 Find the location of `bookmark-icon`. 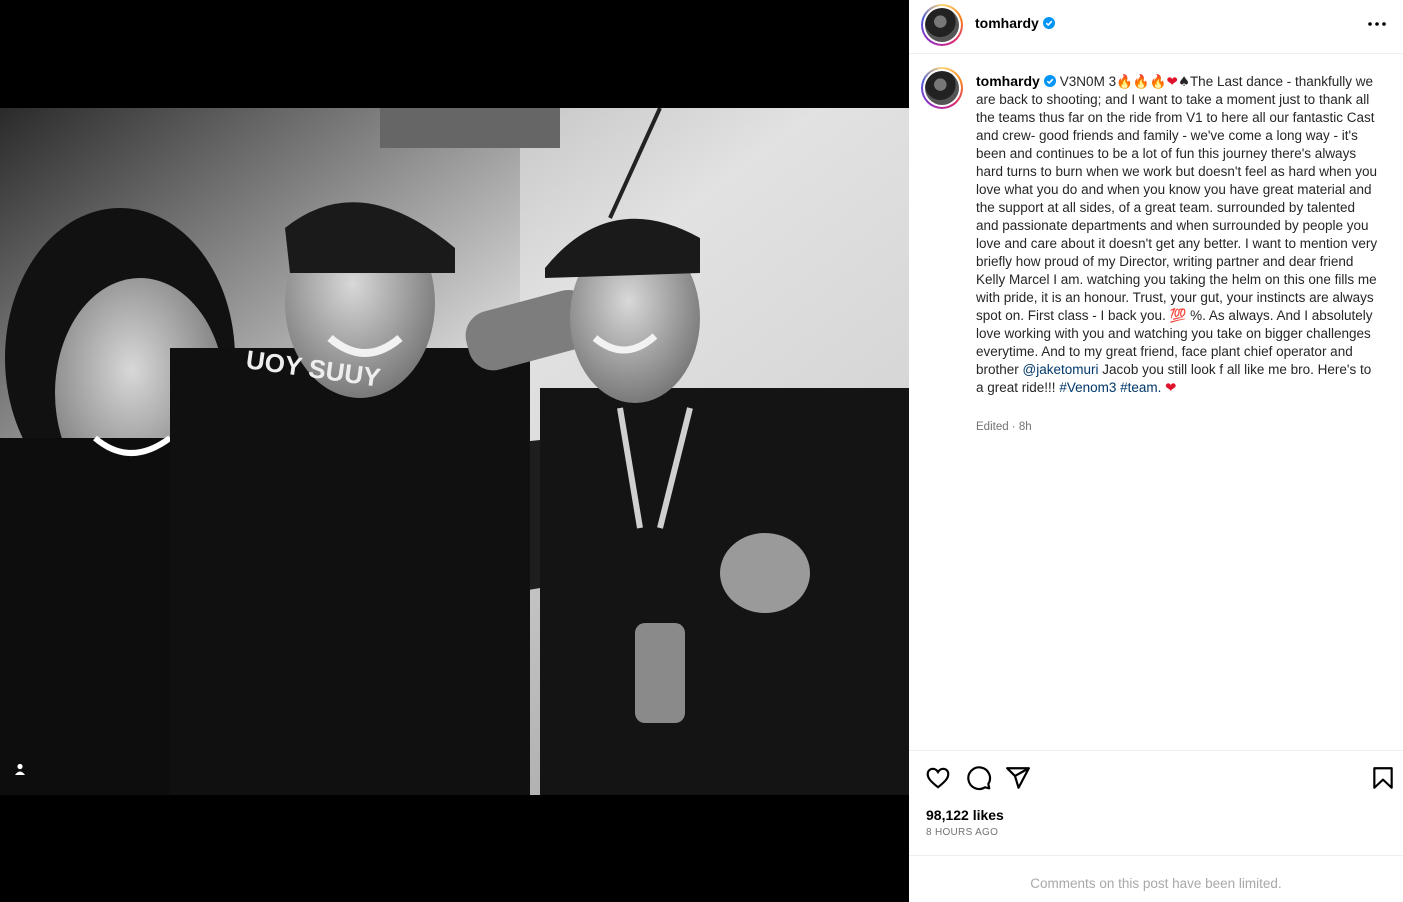

bookmark-icon is located at coordinates (1383, 778).